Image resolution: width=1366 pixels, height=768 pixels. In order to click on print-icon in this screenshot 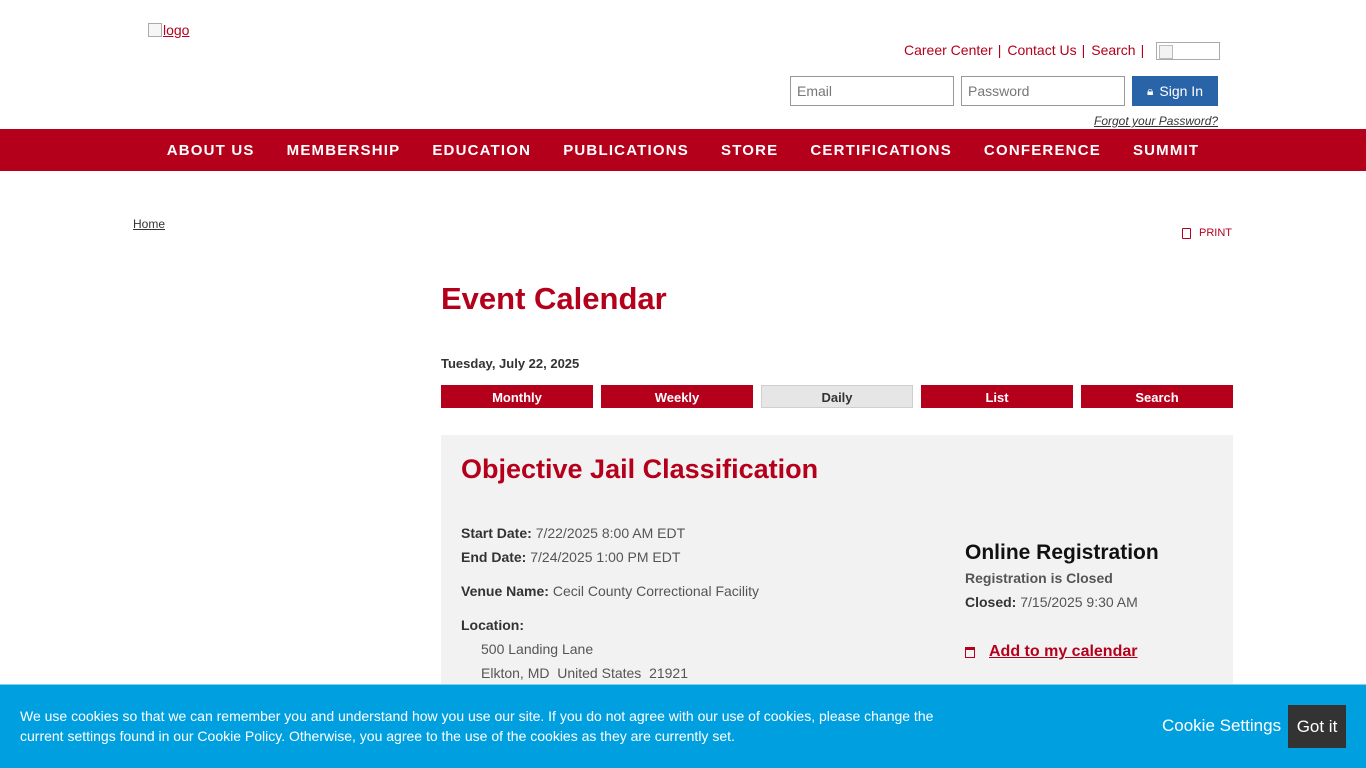, I will do `click(1186, 233)`.